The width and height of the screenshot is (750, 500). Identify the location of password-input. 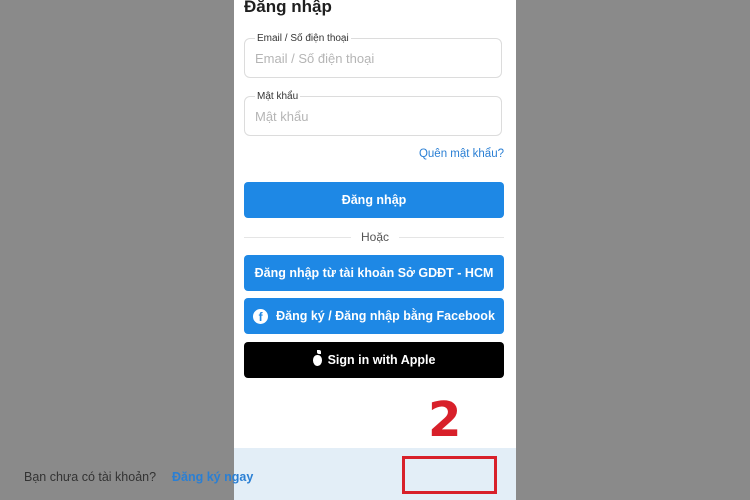
(374, 116).